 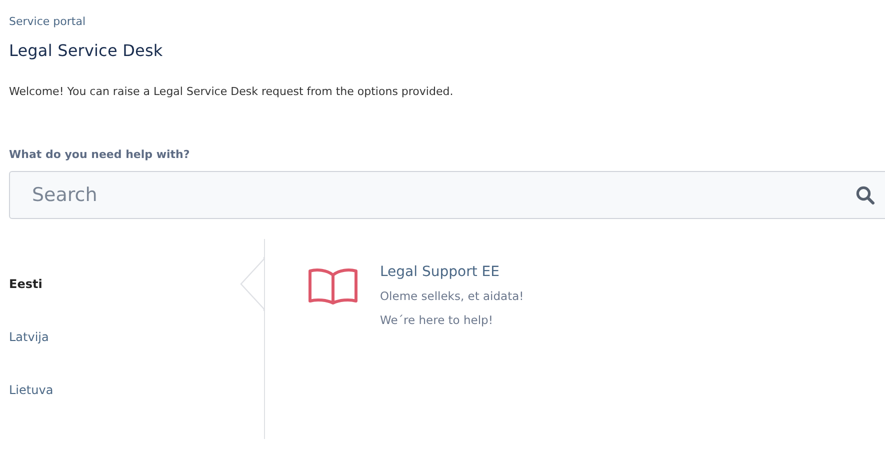 I want to click on search-field: Search, so click(x=447, y=195).